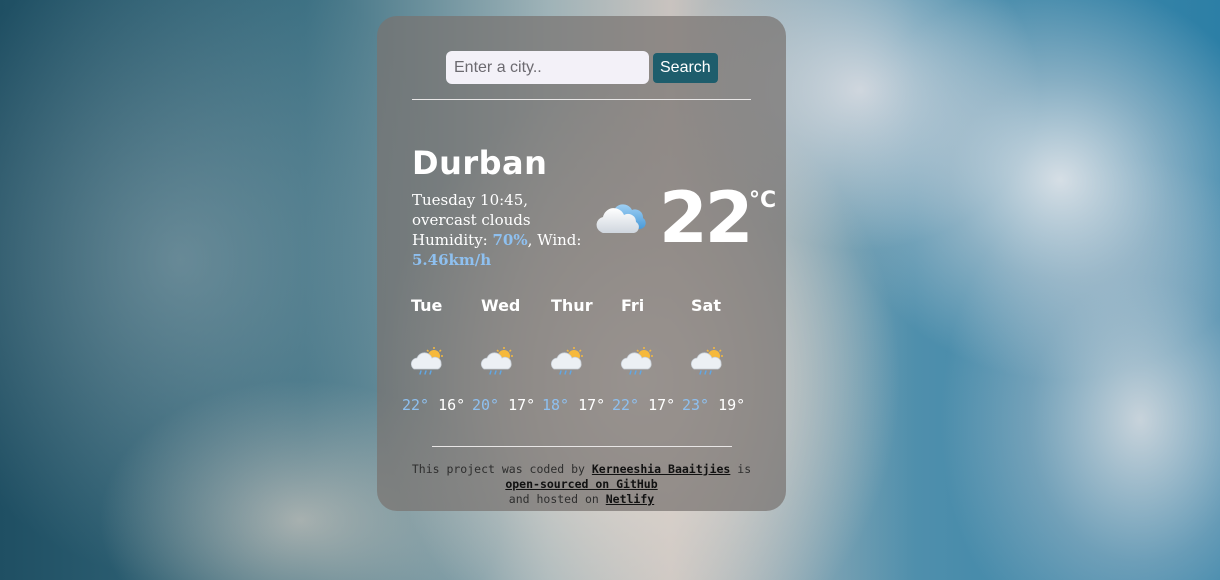 The width and height of the screenshot is (1220, 580). Describe the element at coordinates (450, 240) in the screenshot. I see `humidity-label: Humidity:` at that location.